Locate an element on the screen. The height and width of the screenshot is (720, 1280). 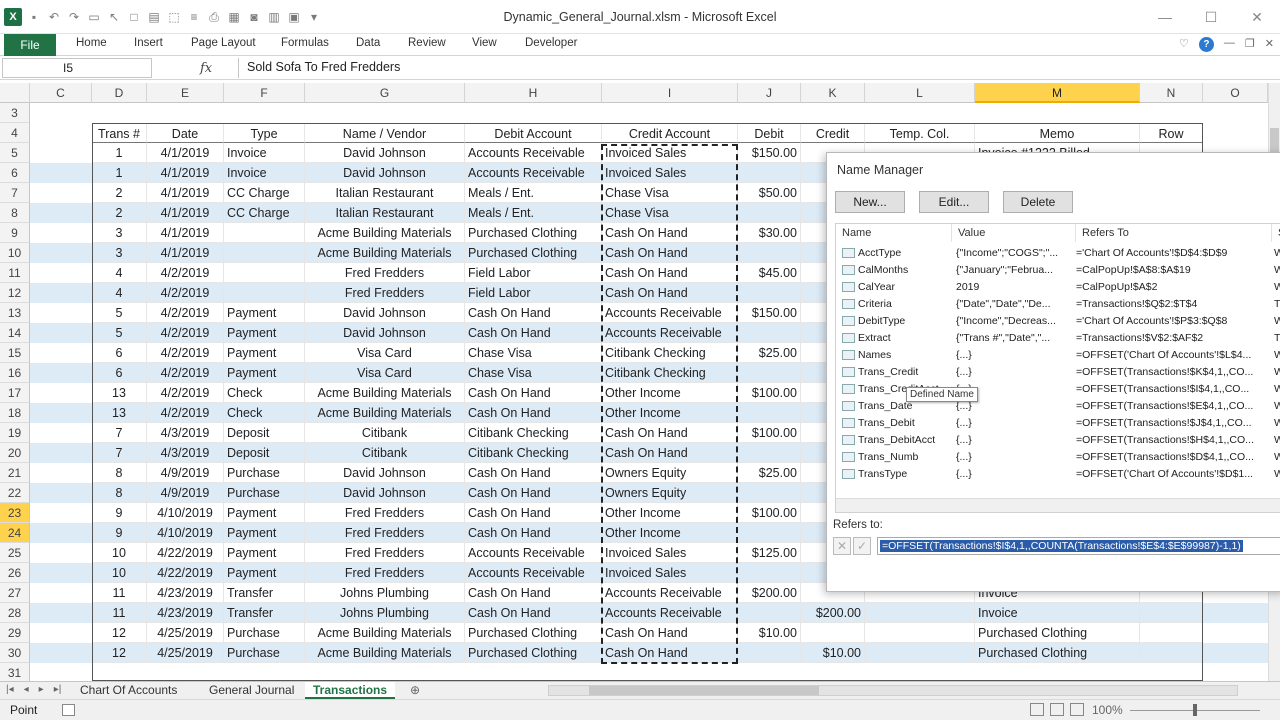
col-value-header: Value is located at coordinates (1014, 233).